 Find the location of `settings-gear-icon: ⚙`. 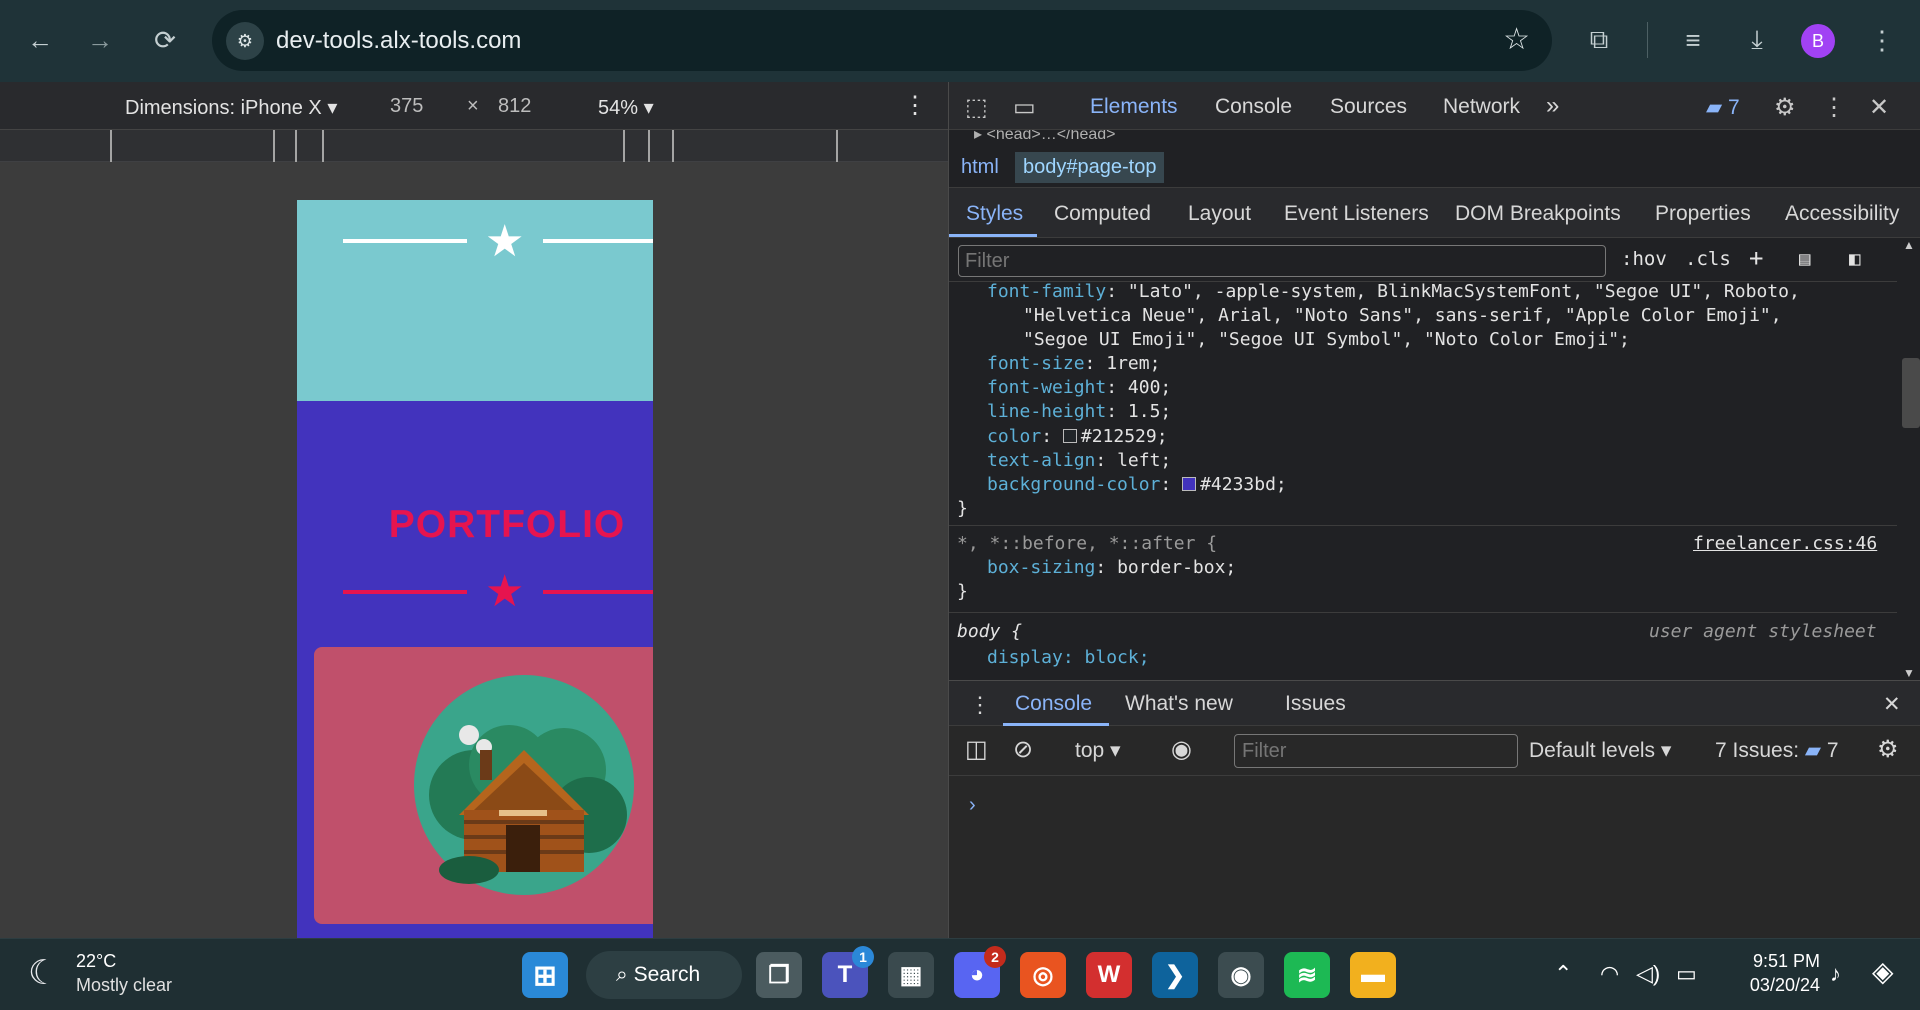

settings-gear-icon: ⚙ is located at coordinates (1785, 107).